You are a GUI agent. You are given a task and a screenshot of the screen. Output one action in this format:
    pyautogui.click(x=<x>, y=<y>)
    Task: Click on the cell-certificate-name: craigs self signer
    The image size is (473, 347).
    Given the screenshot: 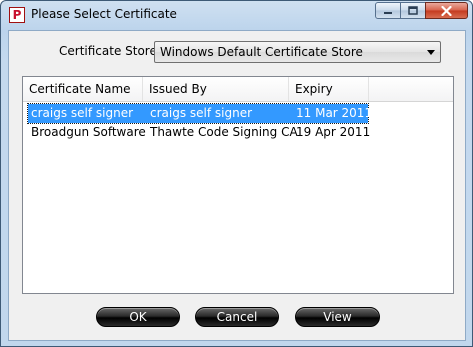 What is the action you would take?
    pyautogui.click(x=82, y=113)
    